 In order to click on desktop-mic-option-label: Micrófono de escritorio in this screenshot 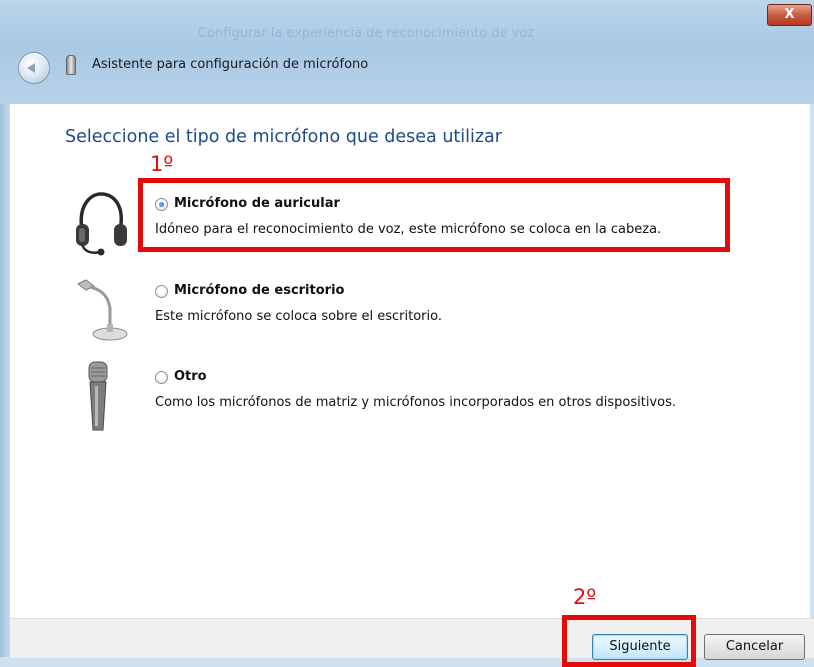, I will do `click(259, 290)`.